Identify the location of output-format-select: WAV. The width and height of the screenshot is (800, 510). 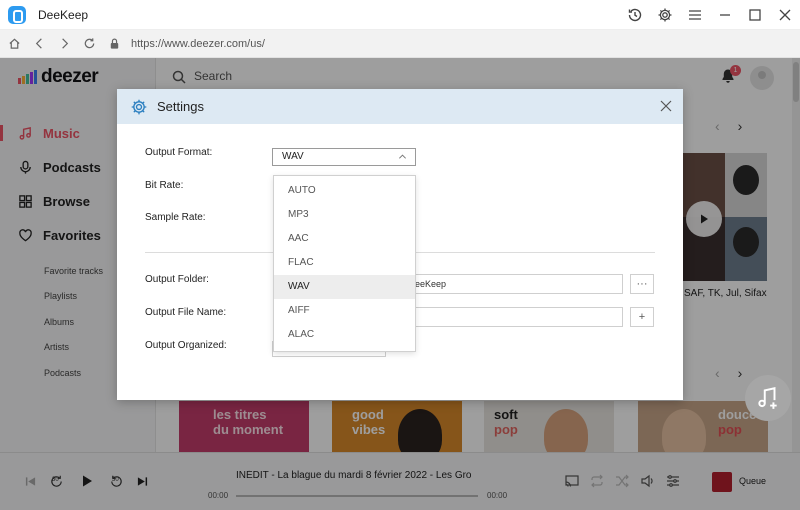
(344, 157).